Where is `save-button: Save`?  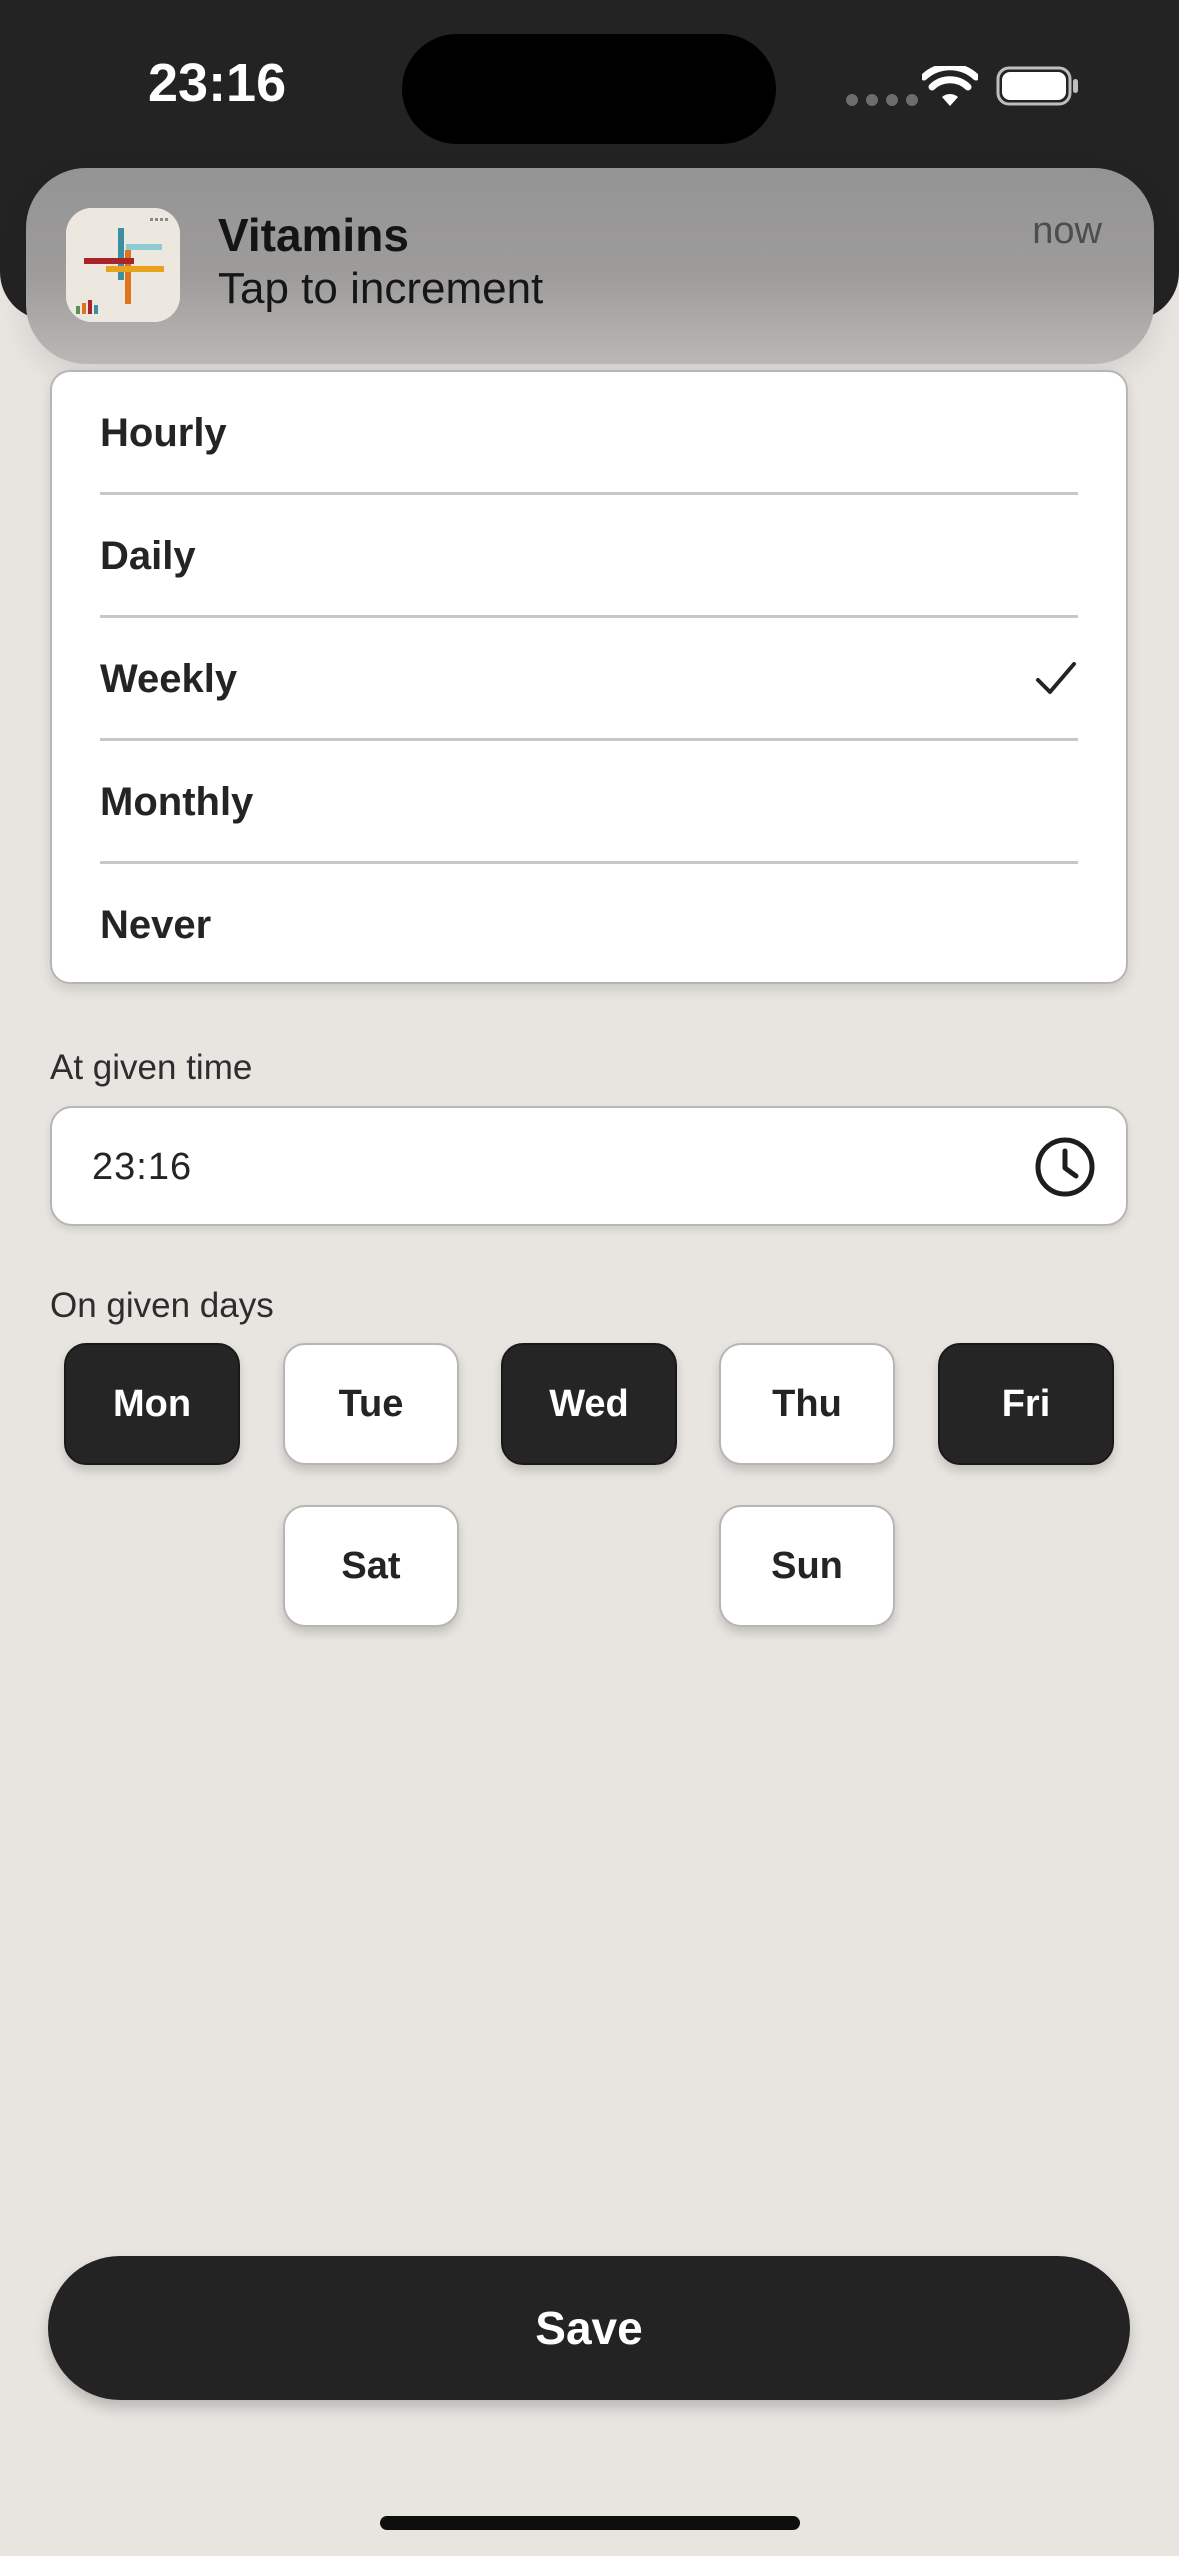 save-button: Save is located at coordinates (589, 2328).